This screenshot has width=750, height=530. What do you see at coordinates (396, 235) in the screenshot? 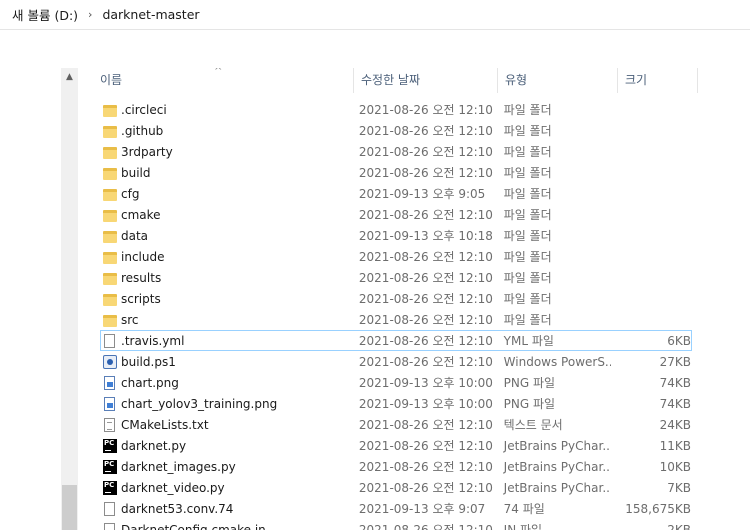
I see `file-row: data 2021-09-13 오후 10:18 파일 폴더` at bounding box center [396, 235].